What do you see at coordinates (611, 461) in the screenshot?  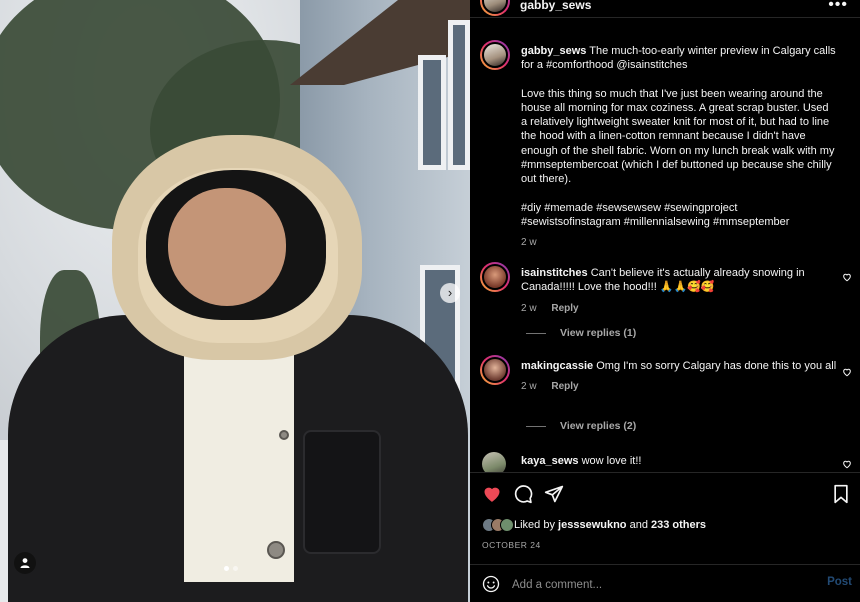 I see `comment-text: wow love it!!` at bounding box center [611, 461].